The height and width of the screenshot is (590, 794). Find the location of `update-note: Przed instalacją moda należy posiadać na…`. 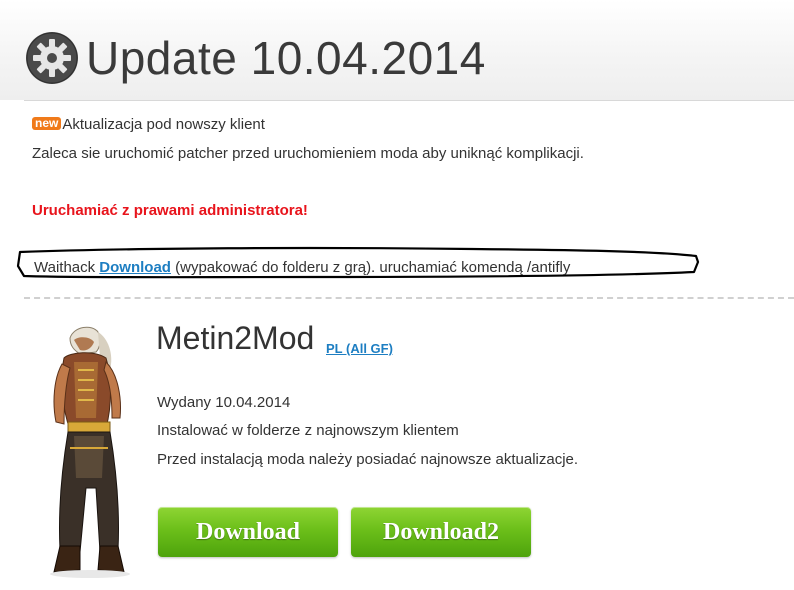

update-note: Przed instalacją moda należy posiadać na… is located at coordinates (368, 459).